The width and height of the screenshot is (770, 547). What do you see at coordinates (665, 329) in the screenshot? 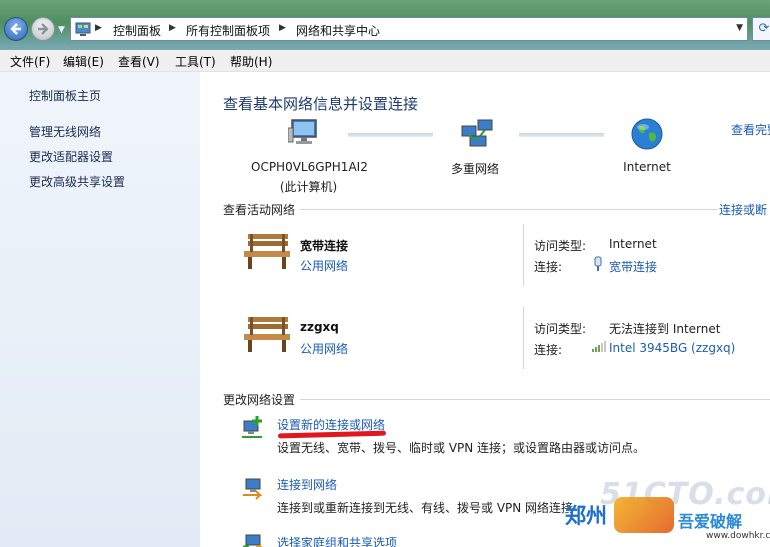
I see `access-type-value: 无法连接到 Internet` at bounding box center [665, 329].